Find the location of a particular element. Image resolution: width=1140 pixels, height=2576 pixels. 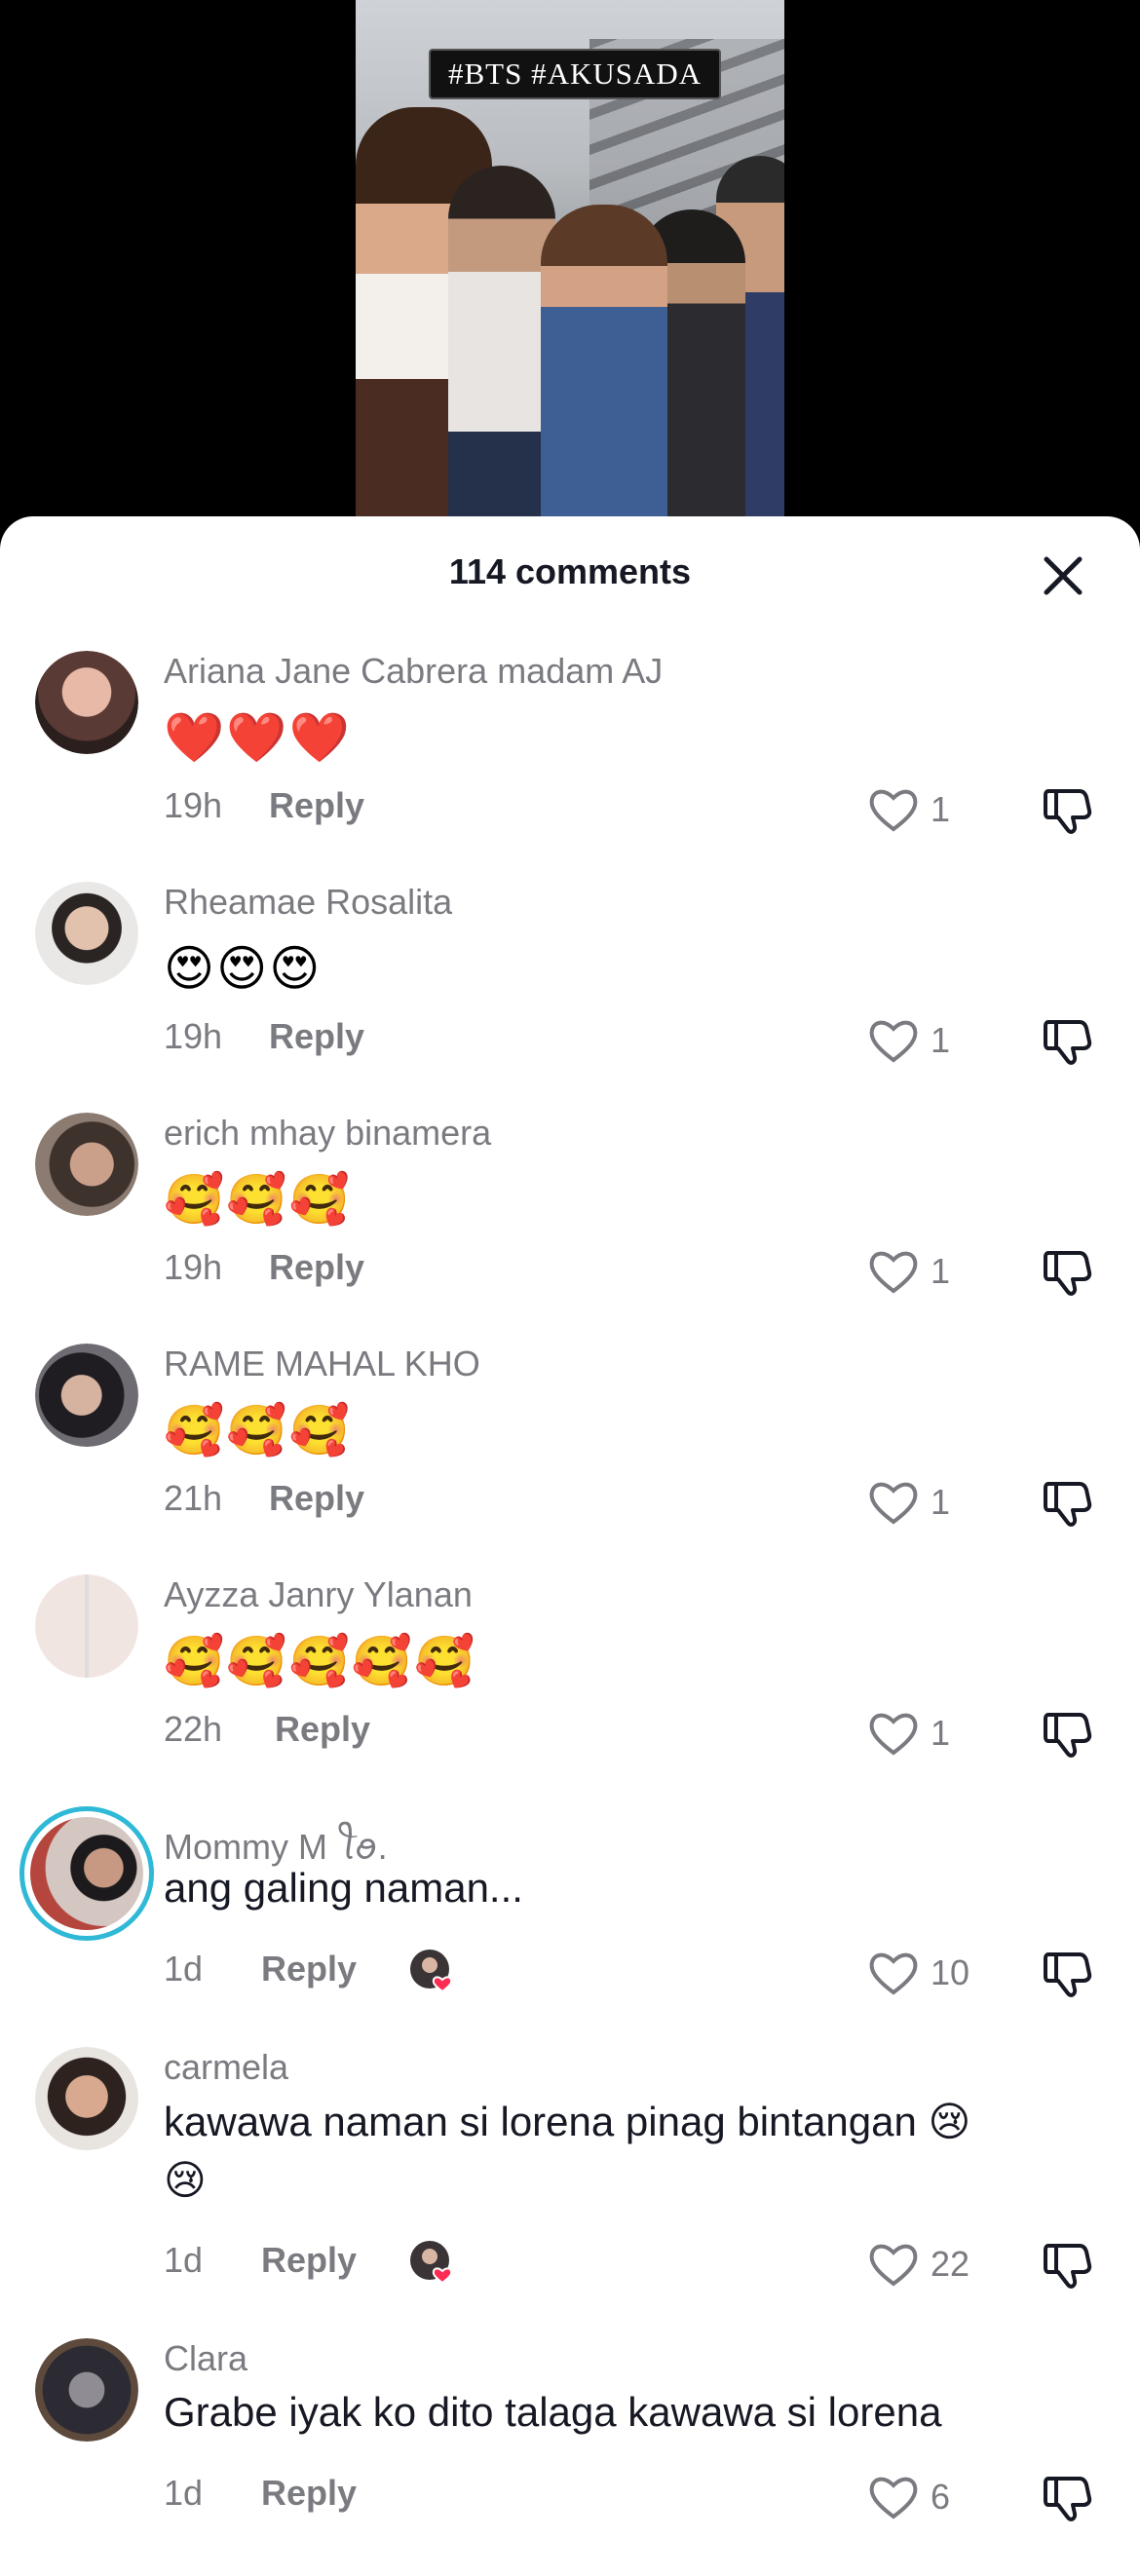

like-count: 22 is located at coordinates (950, 2264).